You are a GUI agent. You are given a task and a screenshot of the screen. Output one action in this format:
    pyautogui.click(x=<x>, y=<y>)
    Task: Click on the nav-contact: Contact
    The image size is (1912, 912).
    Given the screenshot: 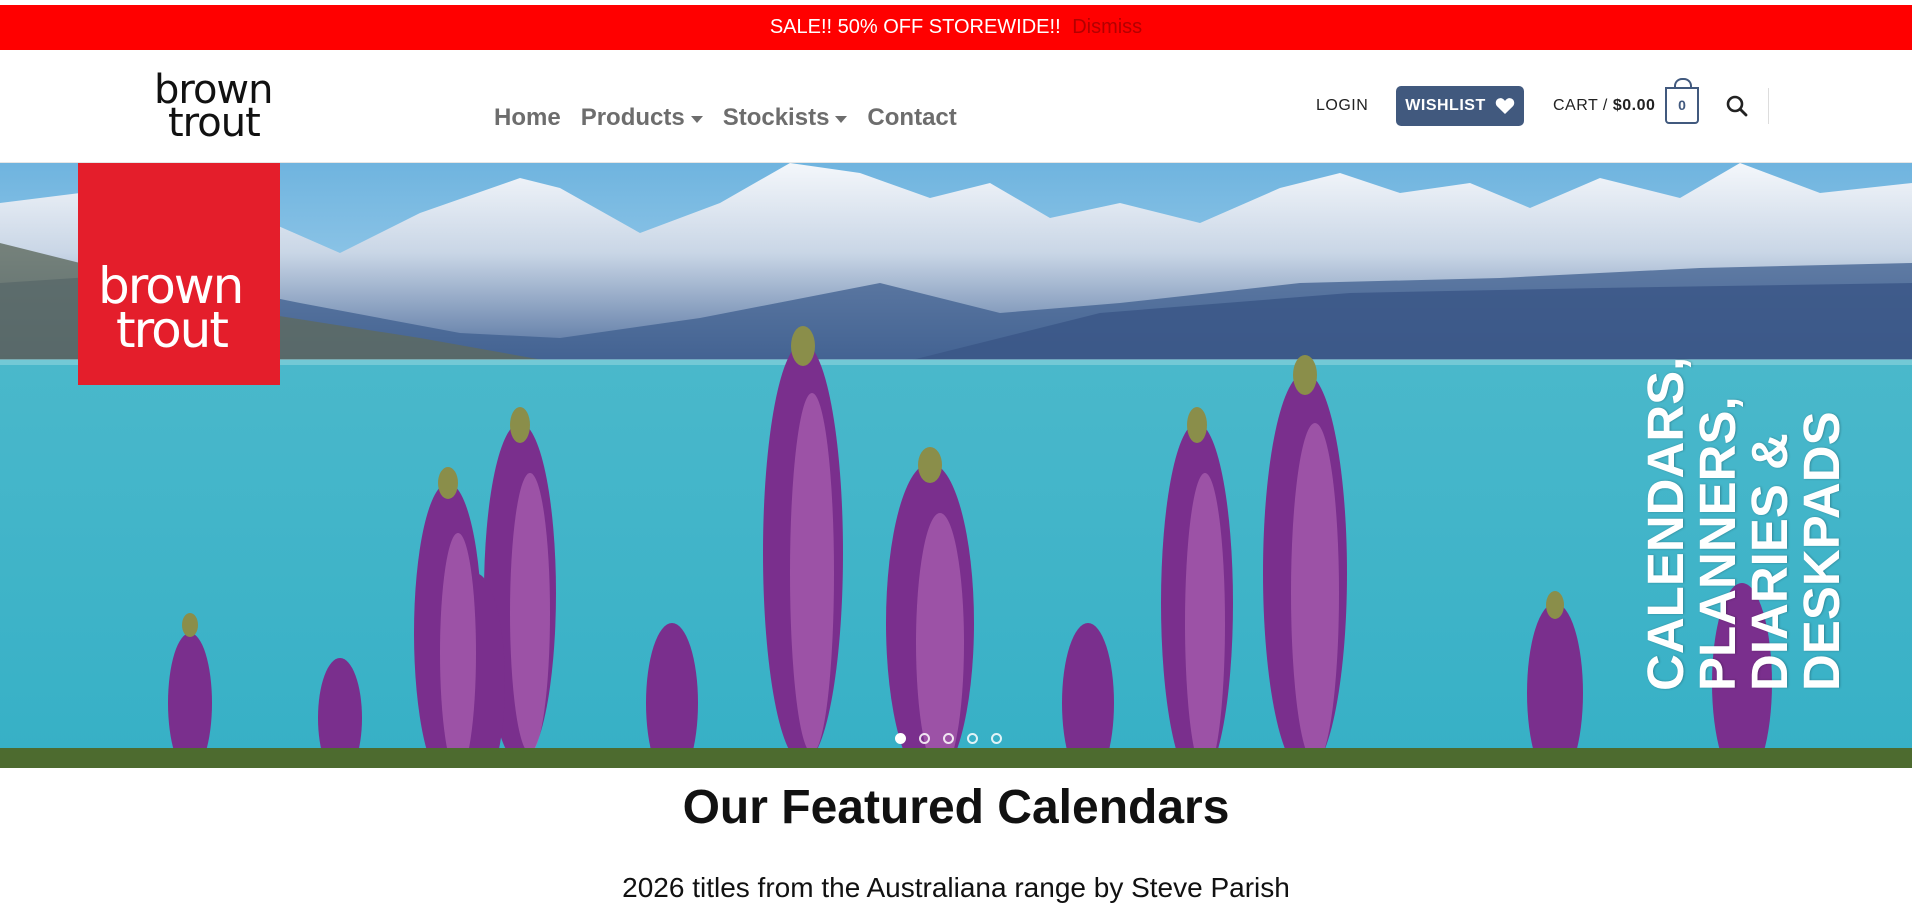 What is the action you would take?
    pyautogui.click(x=911, y=118)
    